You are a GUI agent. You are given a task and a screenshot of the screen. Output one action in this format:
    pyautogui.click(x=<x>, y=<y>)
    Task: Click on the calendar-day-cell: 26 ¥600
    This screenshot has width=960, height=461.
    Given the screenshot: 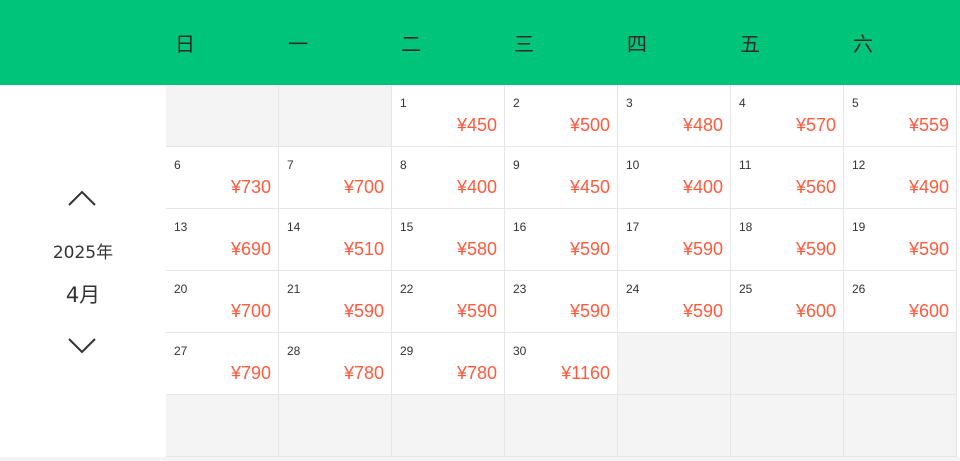 What is the action you would take?
    pyautogui.click(x=900, y=302)
    